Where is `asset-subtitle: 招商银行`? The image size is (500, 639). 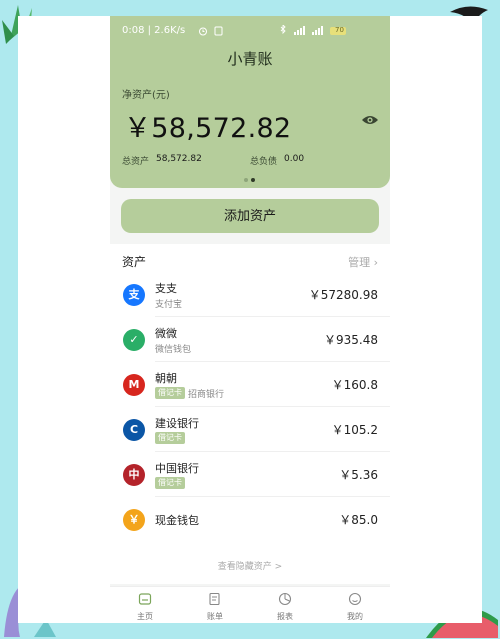
asset-subtitle: 招商银行 is located at coordinates (206, 395).